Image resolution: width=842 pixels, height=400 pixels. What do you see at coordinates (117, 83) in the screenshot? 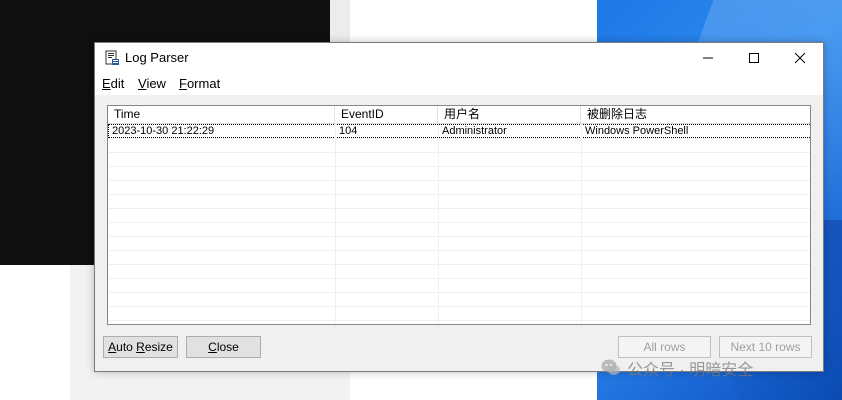
I see `menu-edit-label: dit` at bounding box center [117, 83].